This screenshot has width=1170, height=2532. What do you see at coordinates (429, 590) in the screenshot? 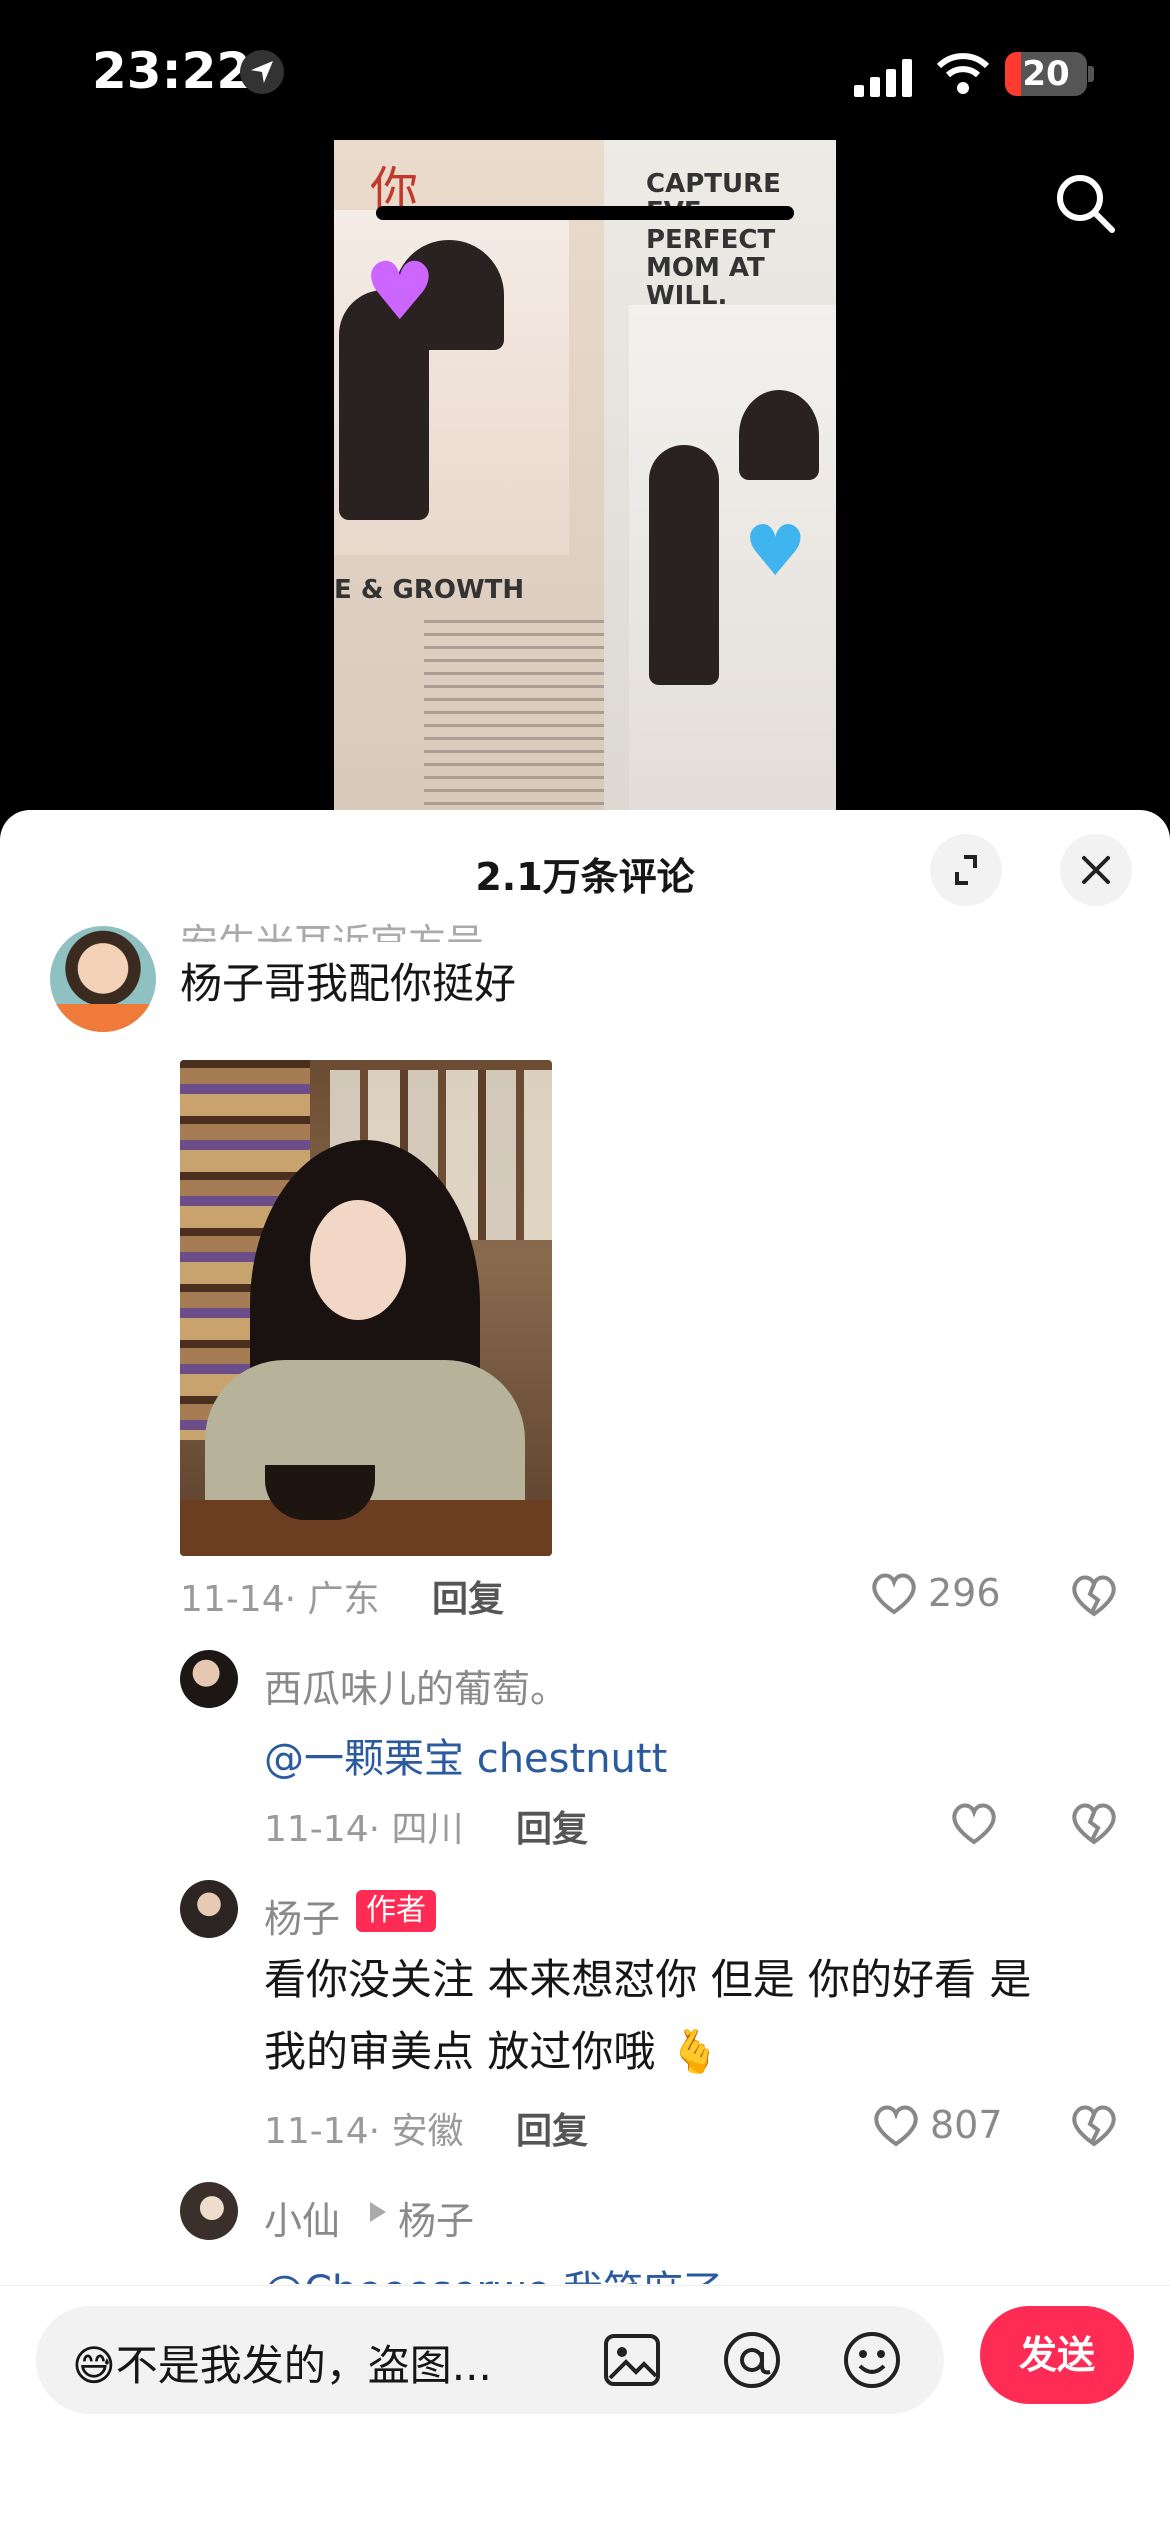
I see `video-subheading: E & GROWTH` at bounding box center [429, 590].